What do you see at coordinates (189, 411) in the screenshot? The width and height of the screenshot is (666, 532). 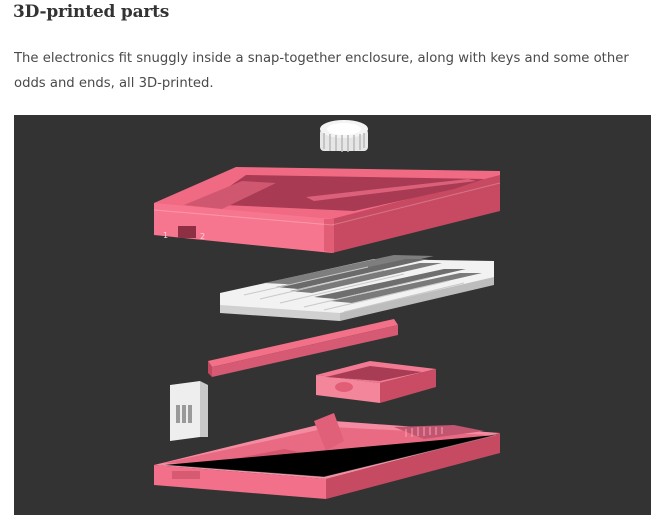 I see `bracket-part` at bounding box center [189, 411].